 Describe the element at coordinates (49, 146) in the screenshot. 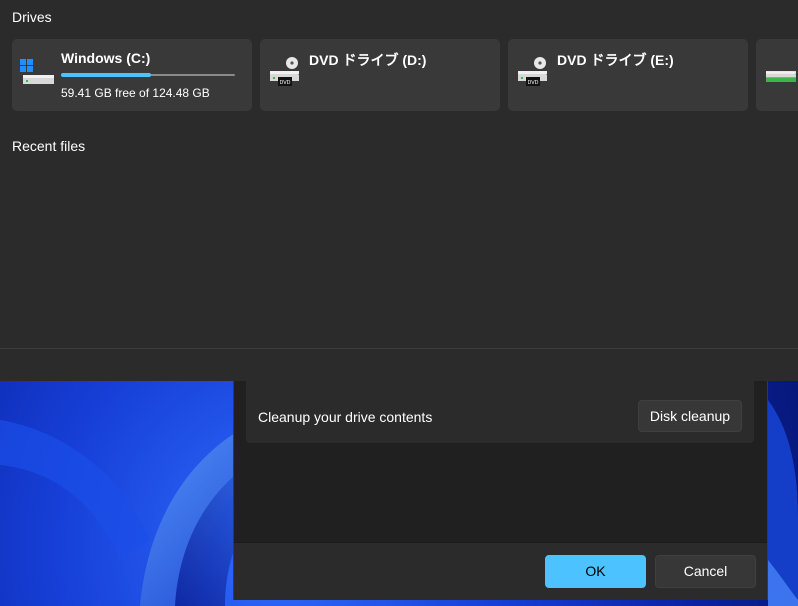

I see `recent-files-heading: Recent files` at that location.